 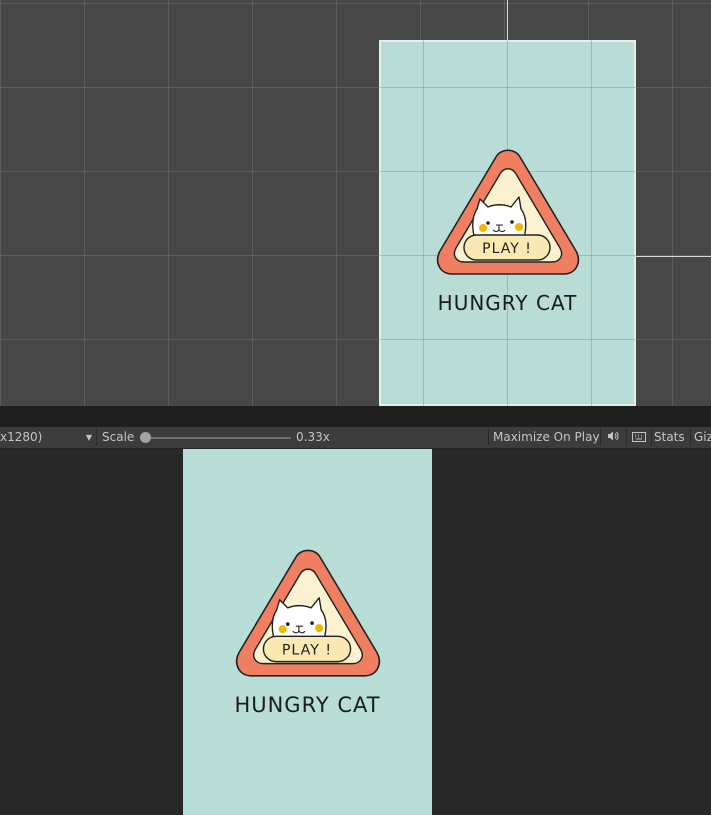 I want to click on scale-label: Scale, so click(x=118, y=437).